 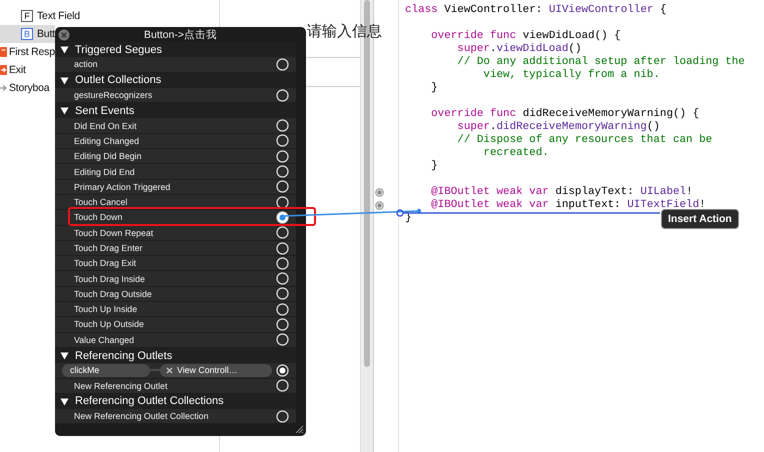 What do you see at coordinates (27, 16) in the screenshot?
I see `letter-icon: F` at bounding box center [27, 16].